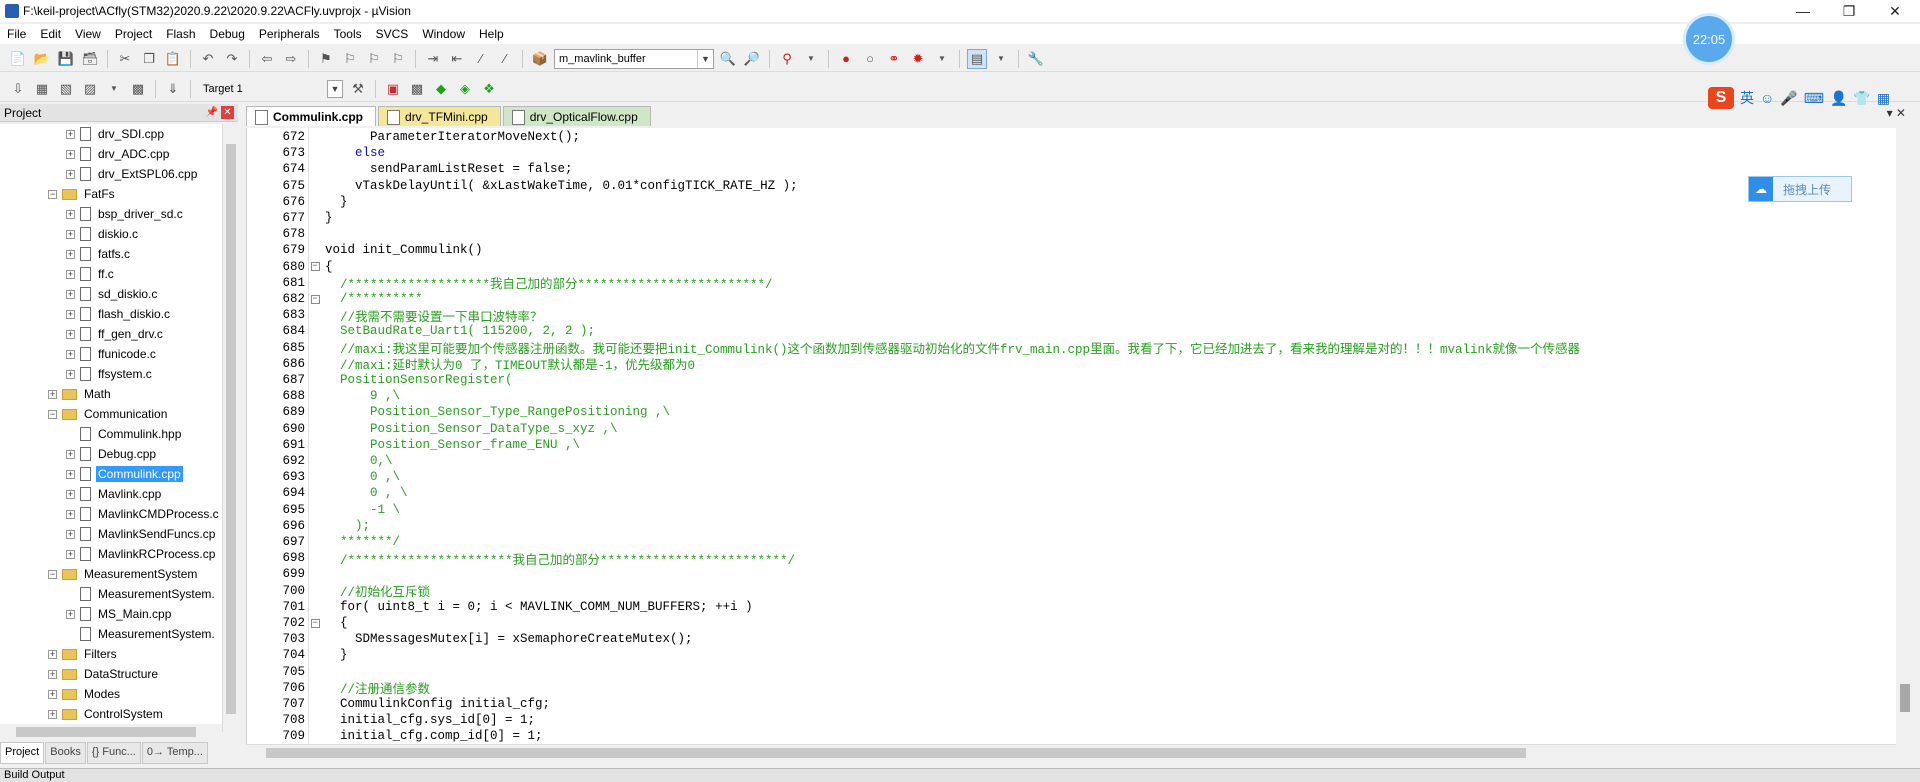  What do you see at coordinates (393, 89) in the screenshot?
I see `manage-project-icon: ▣` at bounding box center [393, 89].